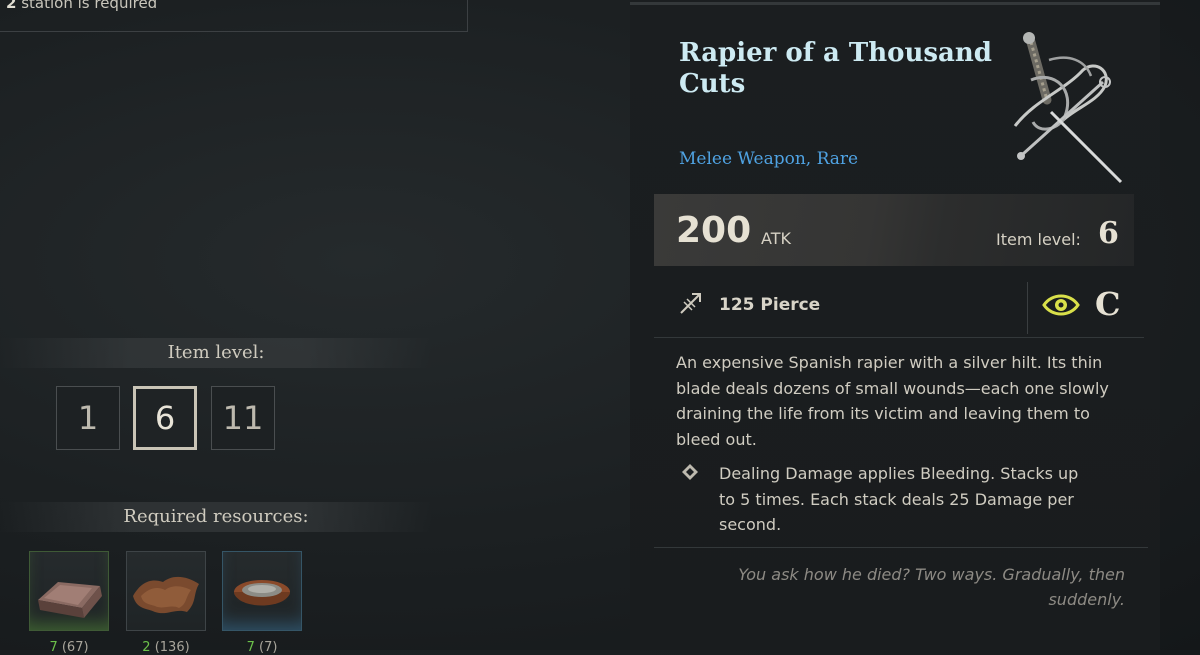 This screenshot has width=1200, height=655. I want to click on item-name: Rapier of a Thousand Cuts, so click(835, 68).